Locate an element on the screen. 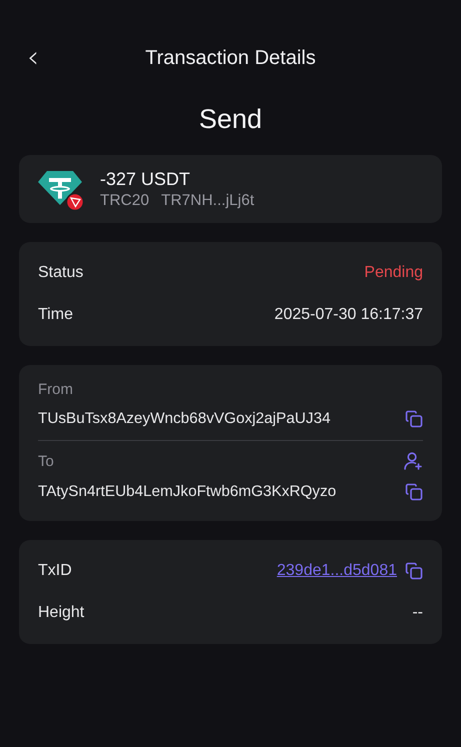  address-label: To is located at coordinates (46, 461).